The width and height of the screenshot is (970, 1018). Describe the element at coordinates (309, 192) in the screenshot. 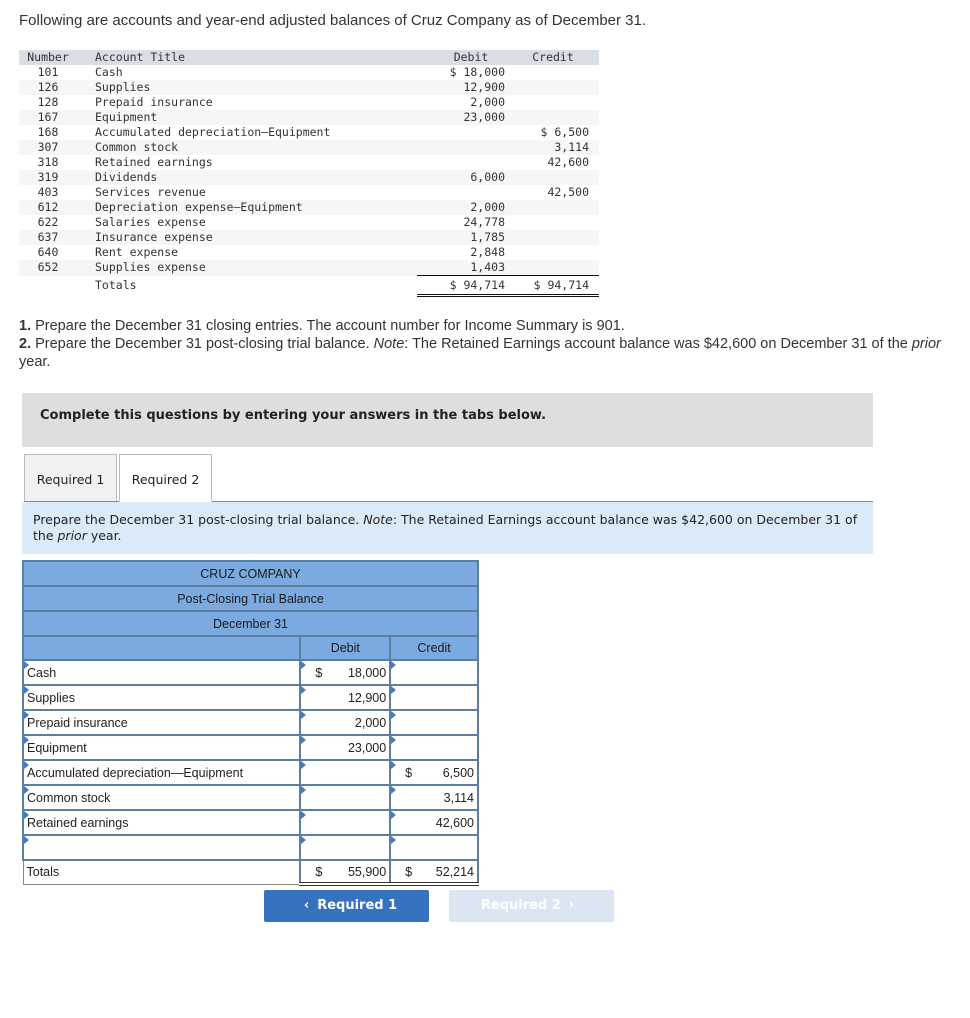

I see `account-row: 403 Services revenue 42,500` at that location.